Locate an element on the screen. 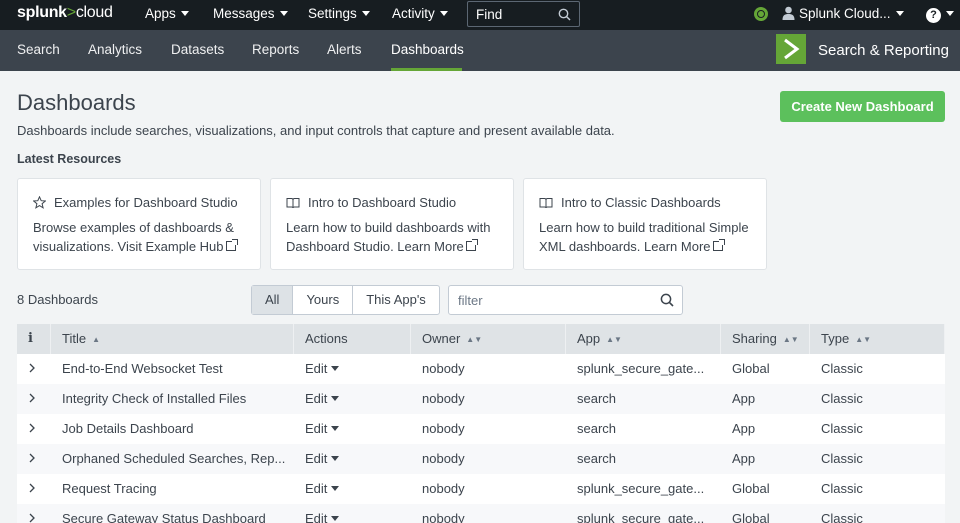 This screenshot has width=960, height=523. nav-reports: Reports is located at coordinates (275, 49).